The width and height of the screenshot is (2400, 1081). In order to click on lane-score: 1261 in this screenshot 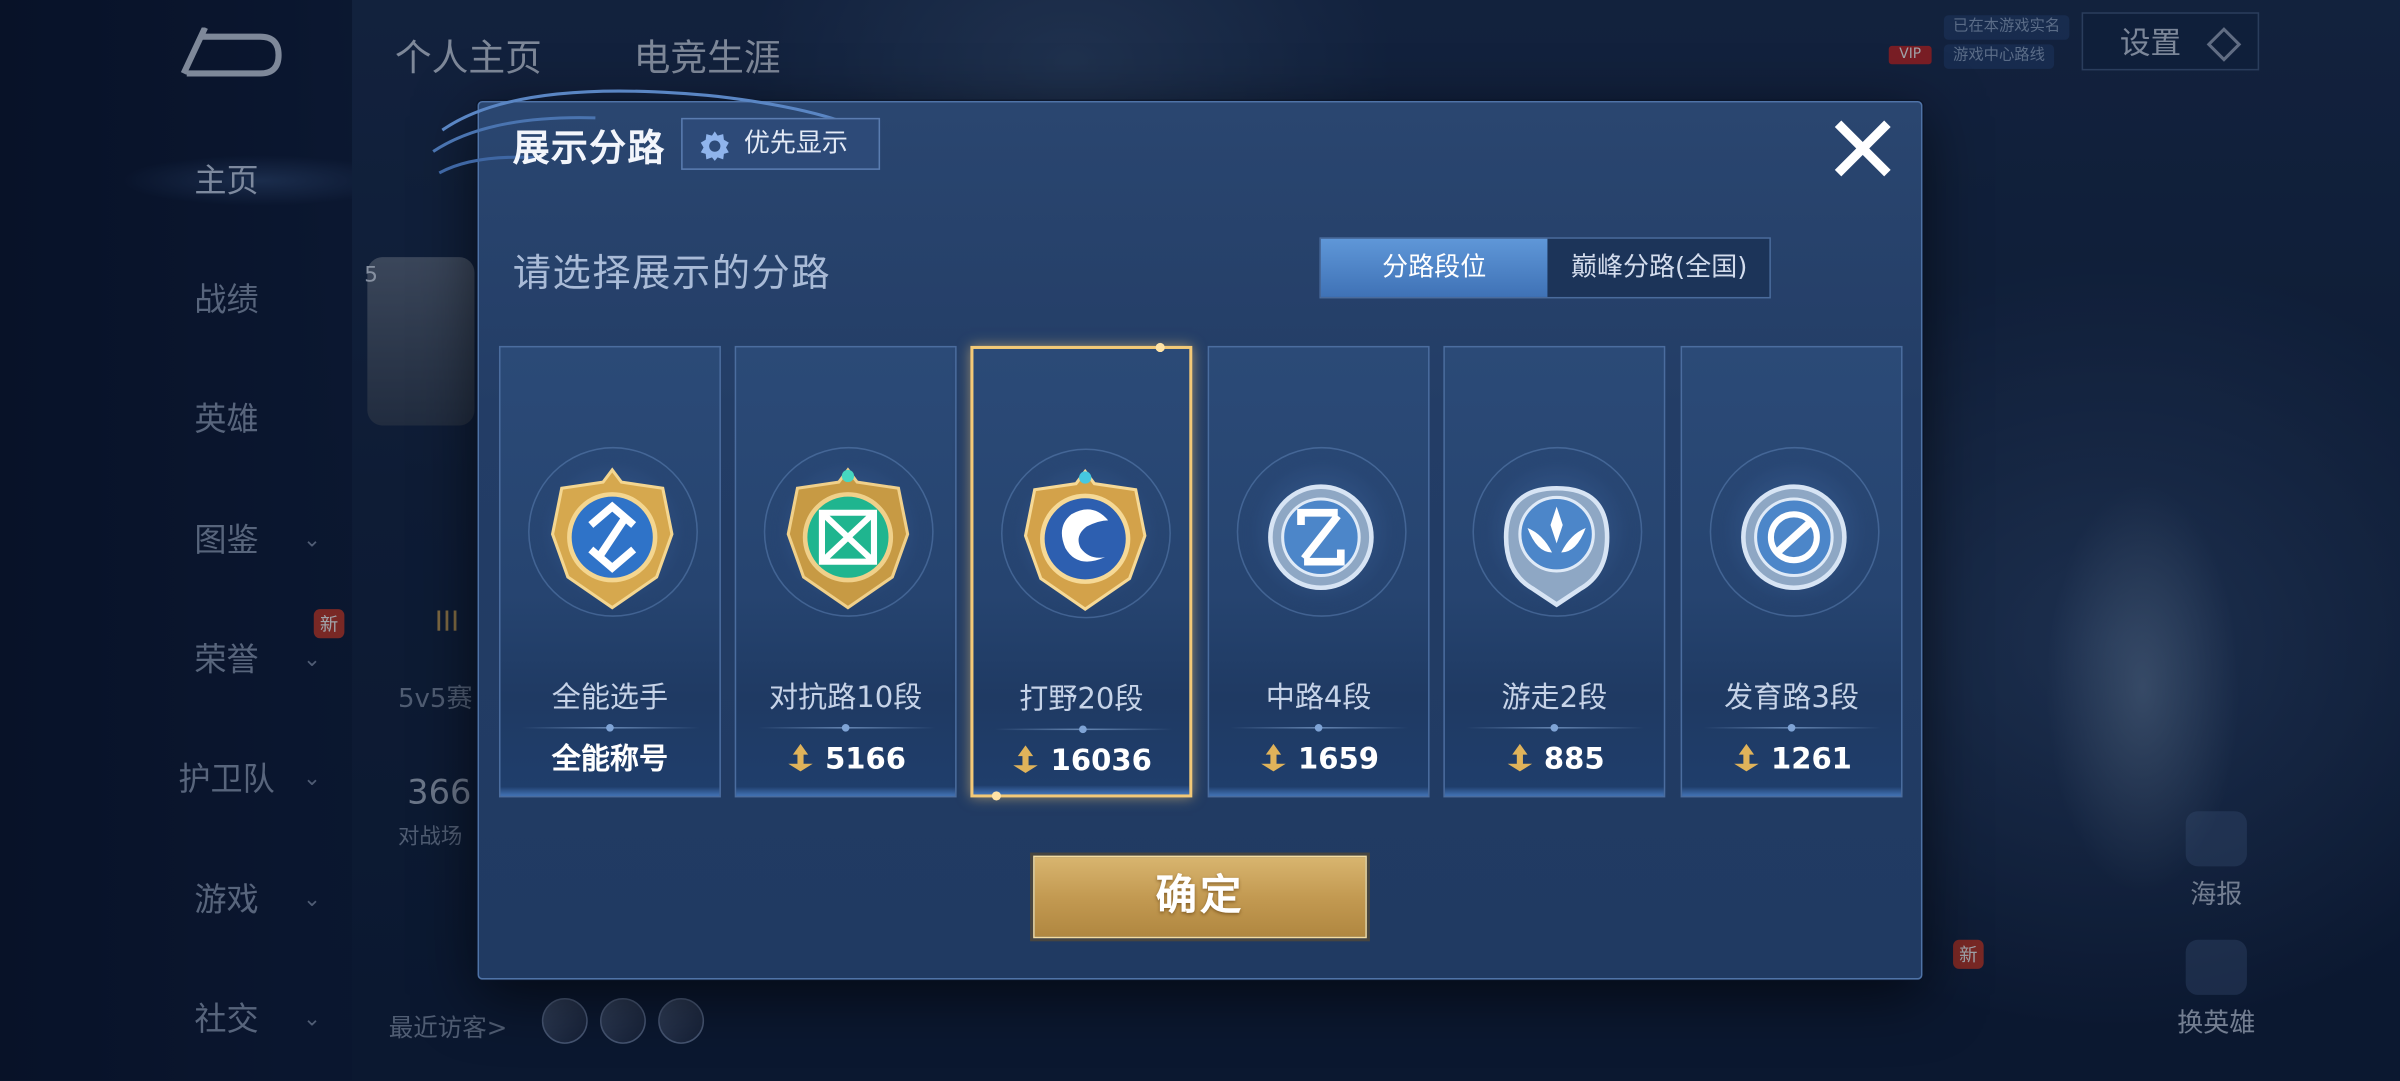, I will do `click(1791, 759)`.